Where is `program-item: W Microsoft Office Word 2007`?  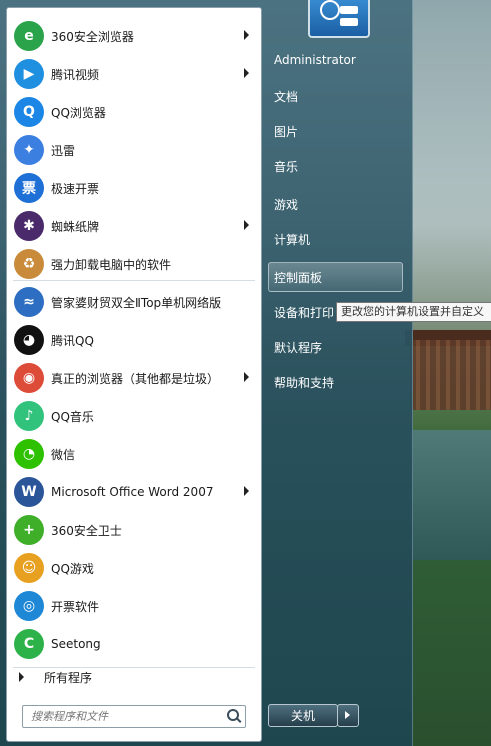
program-item: W Microsoft Office Word 2007 is located at coordinates (134, 492).